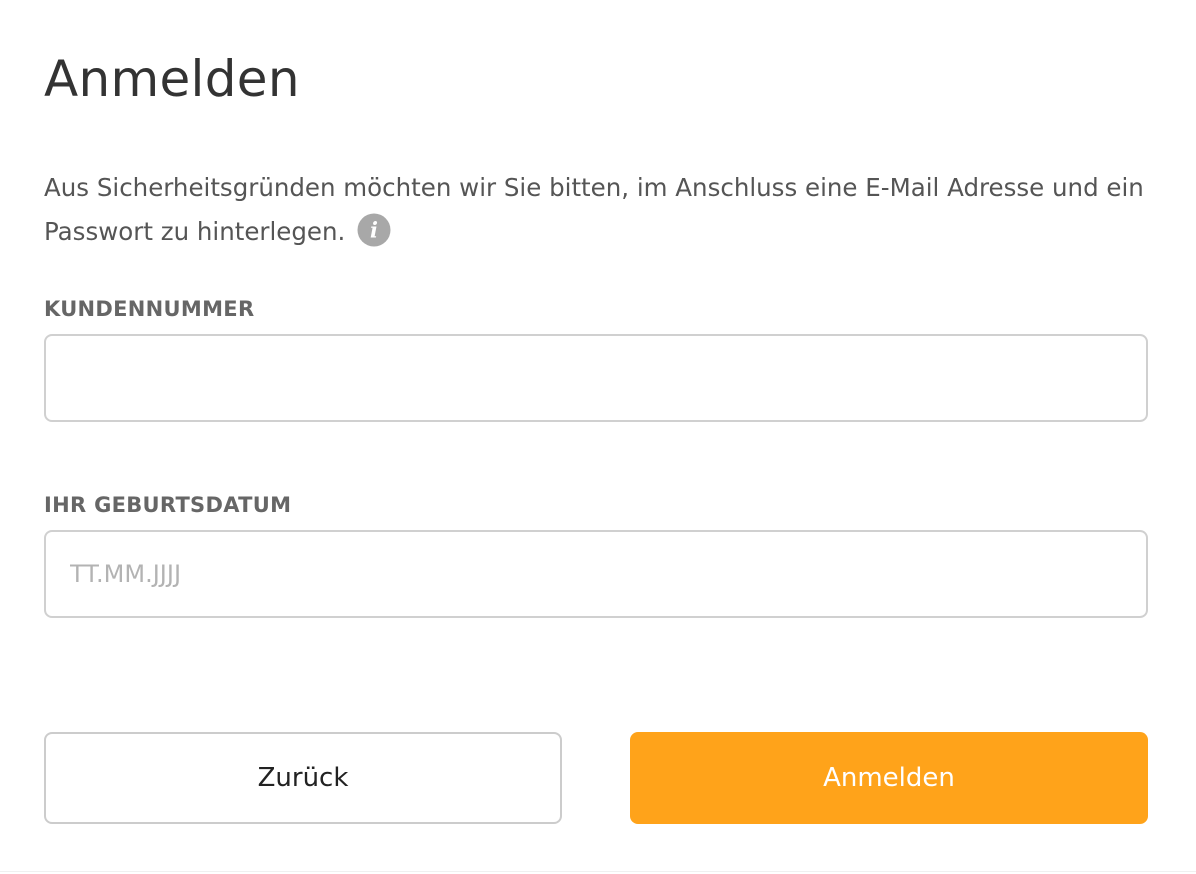  What do you see at coordinates (303, 778) in the screenshot?
I see `back-button: Zurück` at bounding box center [303, 778].